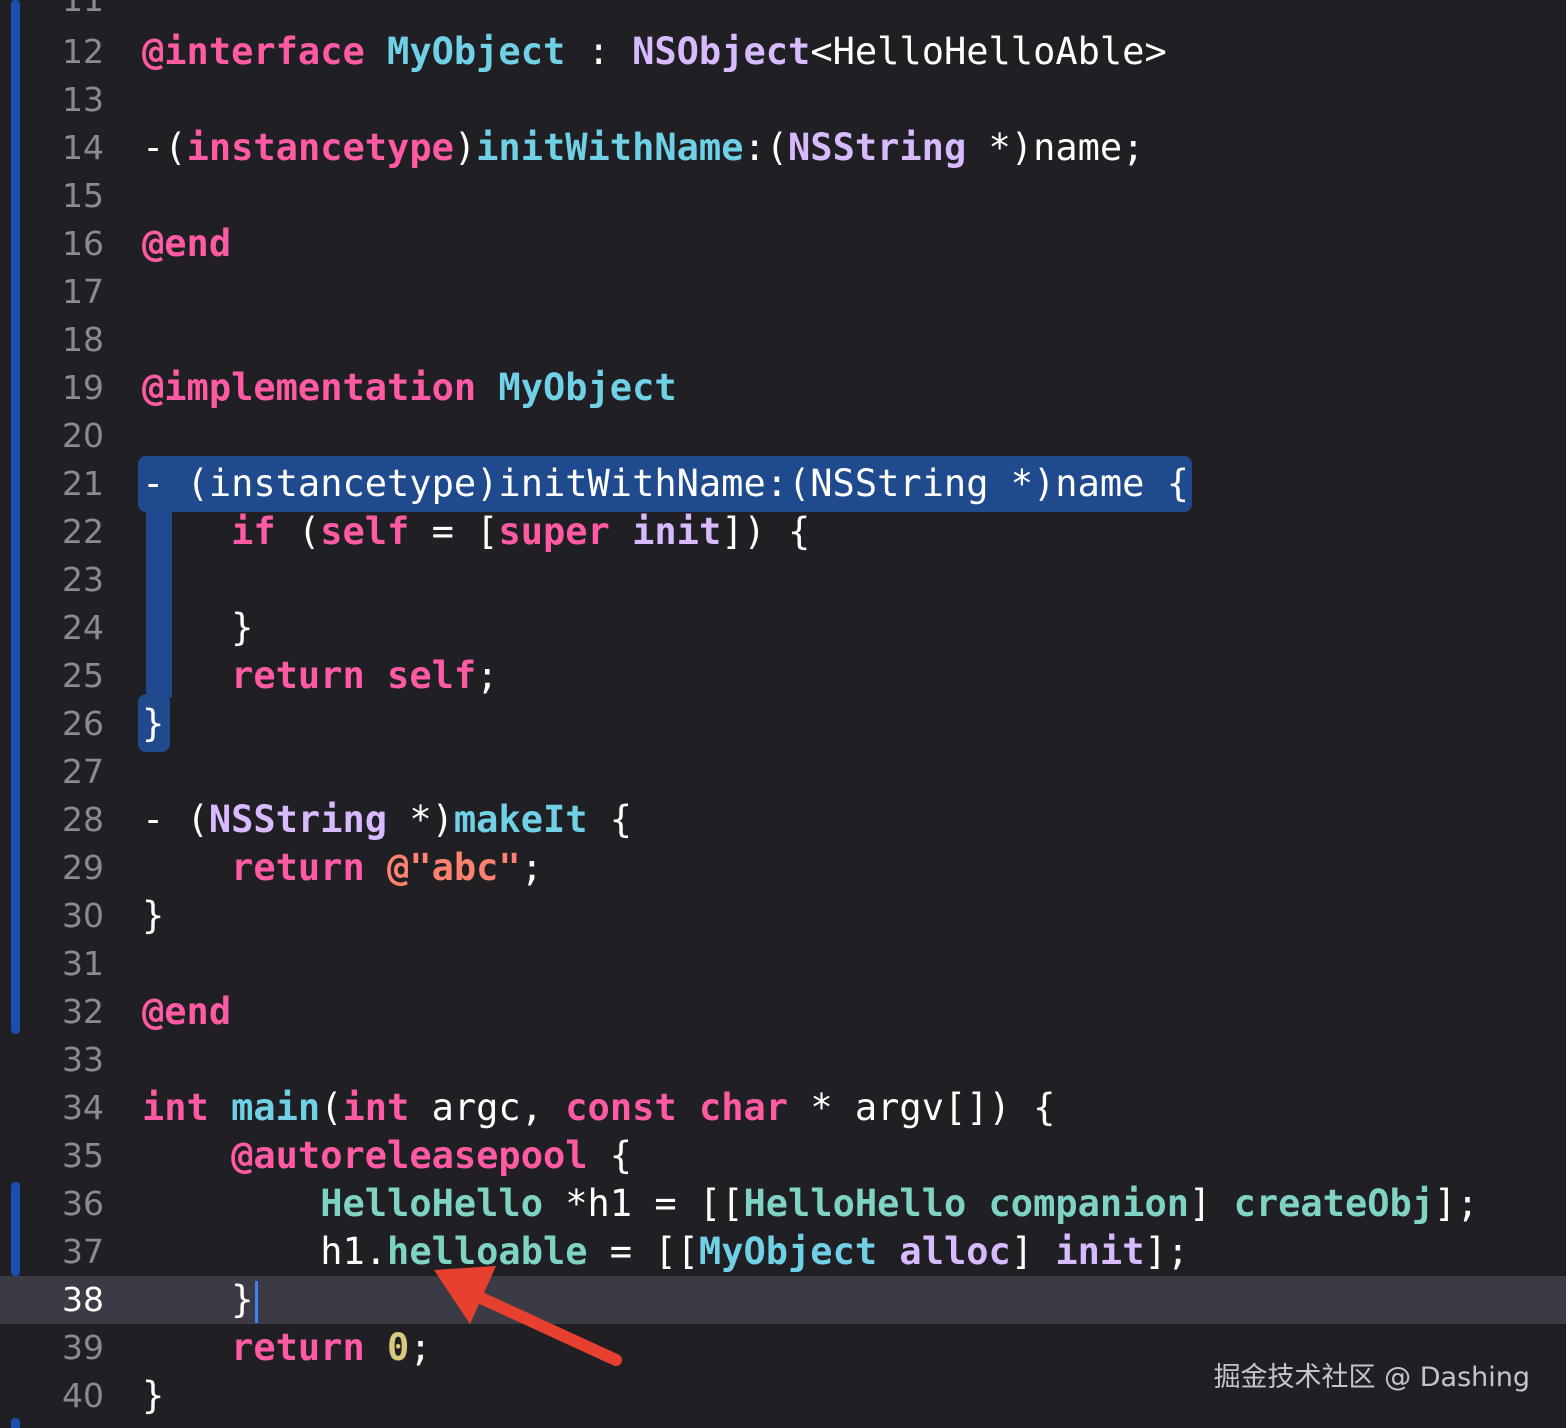  I want to click on code-line: 13, so click(783, 100).